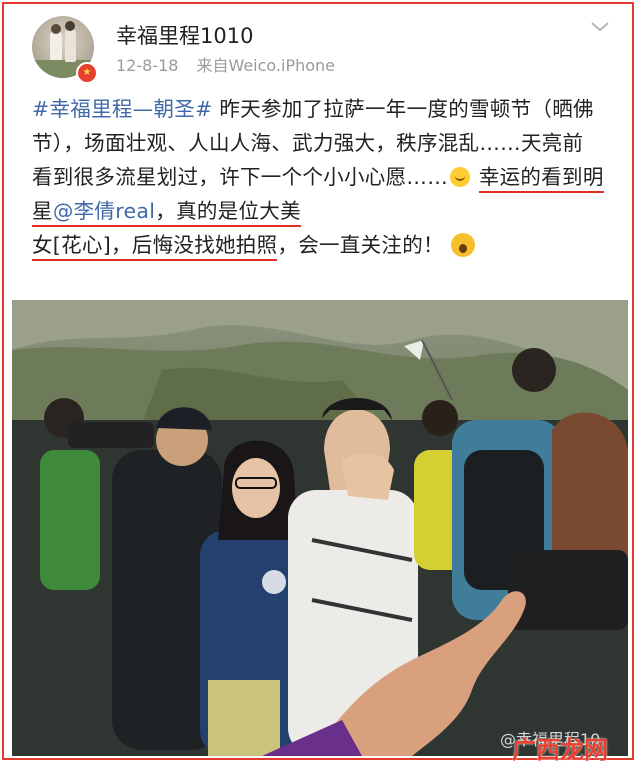 The height and width of the screenshot is (766, 640). What do you see at coordinates (244, 718) in the screenshot?
I see `pants` at bounding box center [244, 718].